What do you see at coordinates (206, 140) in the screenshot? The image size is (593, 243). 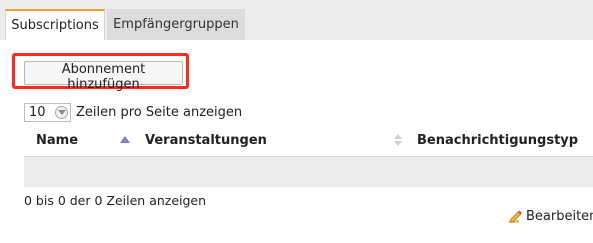 I see `column-header-veranstaltungen: Veranstaltungen` at bounding box center [206, 140].